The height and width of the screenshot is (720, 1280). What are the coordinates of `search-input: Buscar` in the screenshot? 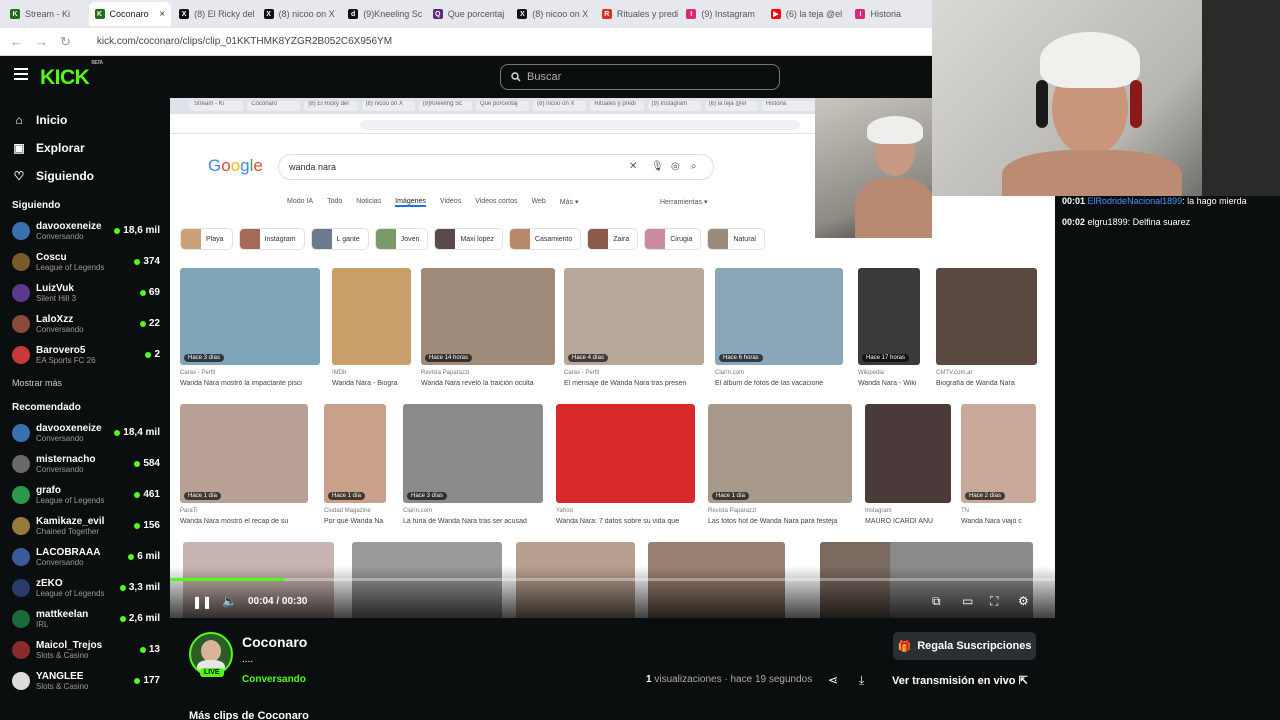 It's located at (640, 77).